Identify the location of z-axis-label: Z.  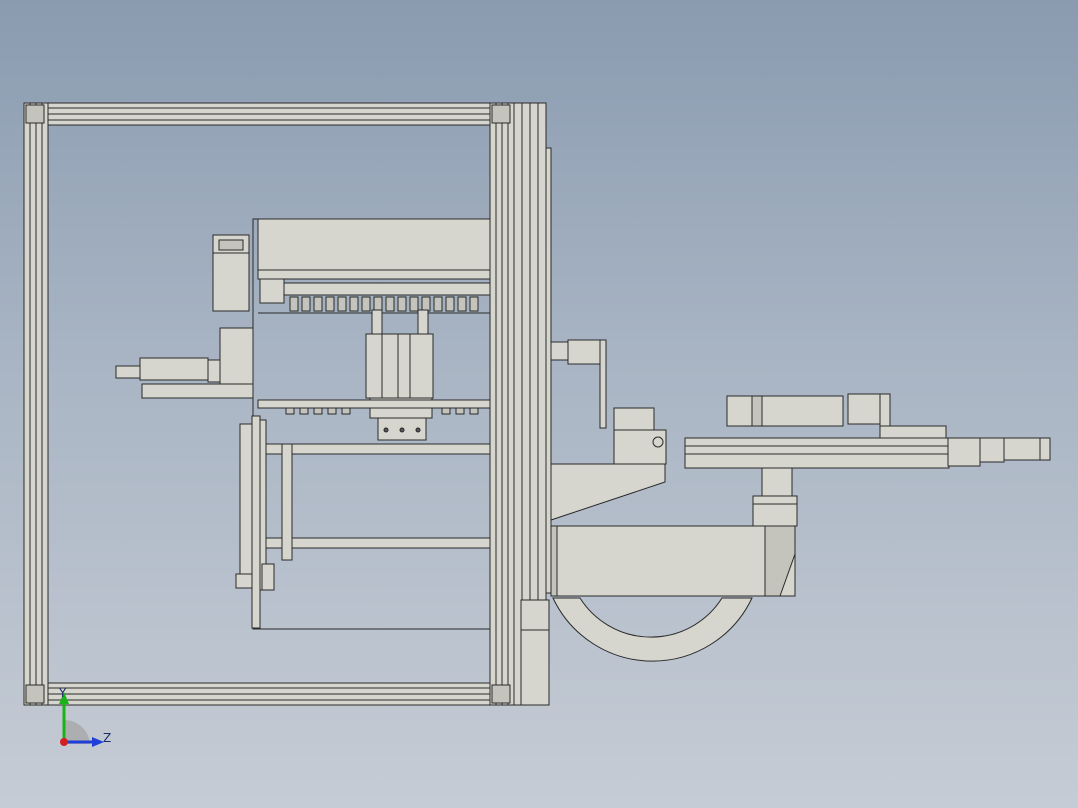
(107, 738).